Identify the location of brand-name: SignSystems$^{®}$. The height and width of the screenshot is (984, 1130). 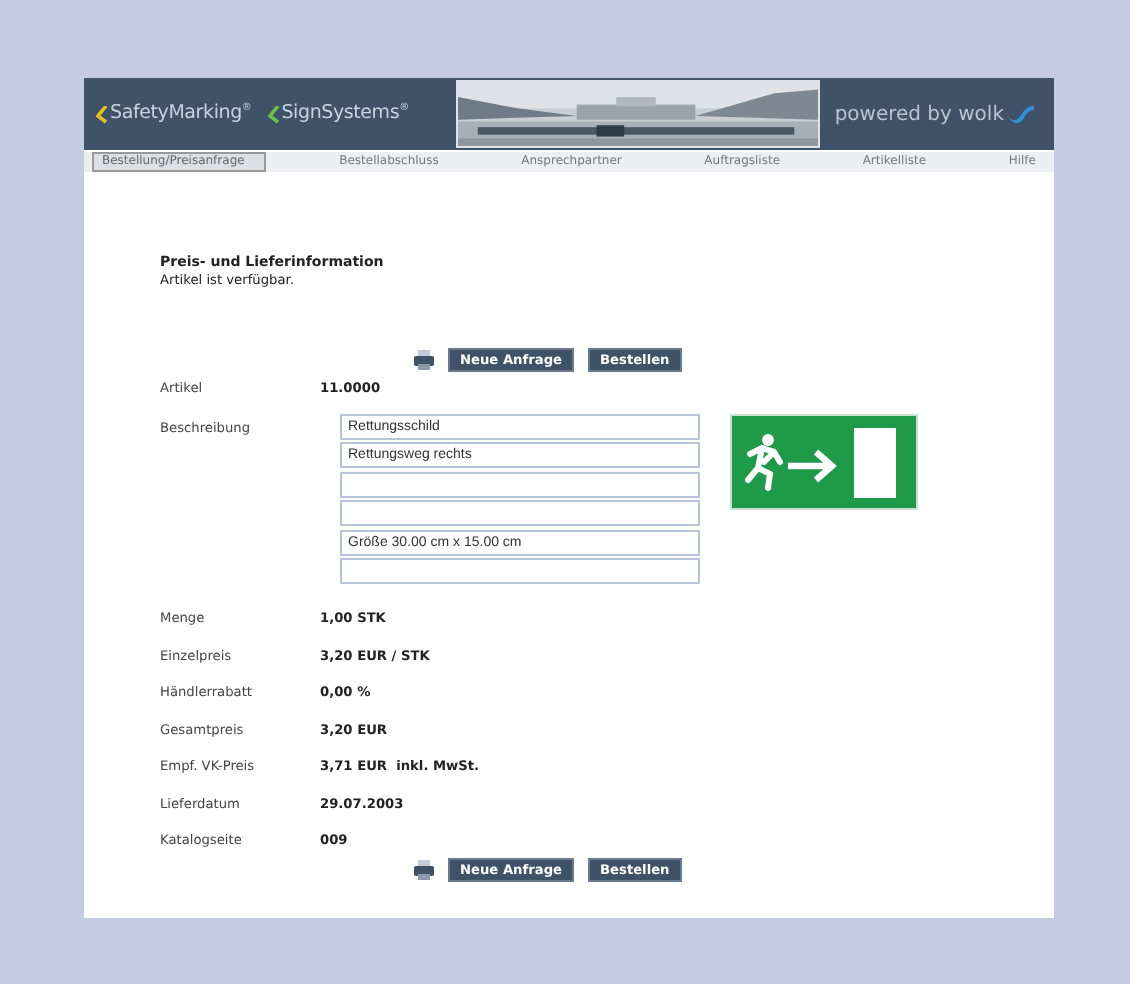
(345, 114).